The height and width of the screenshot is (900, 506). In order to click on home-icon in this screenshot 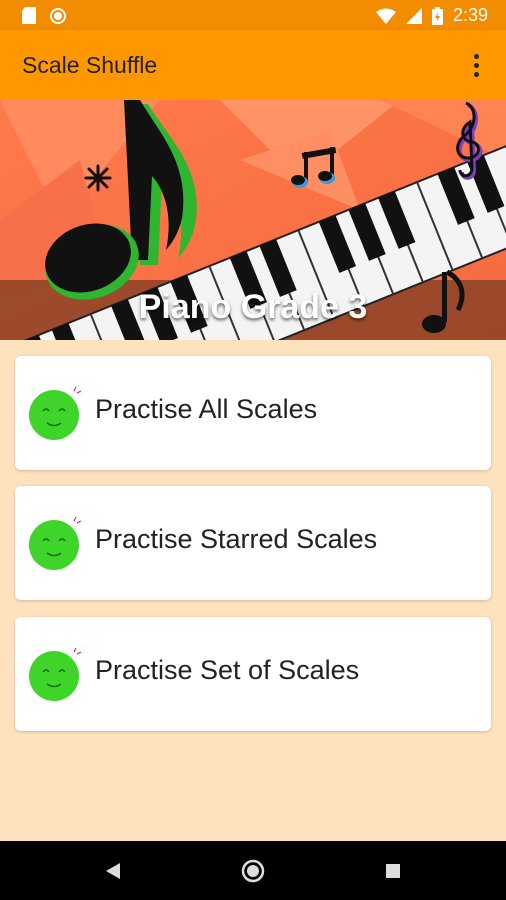, I will do `click(253, 871)`.